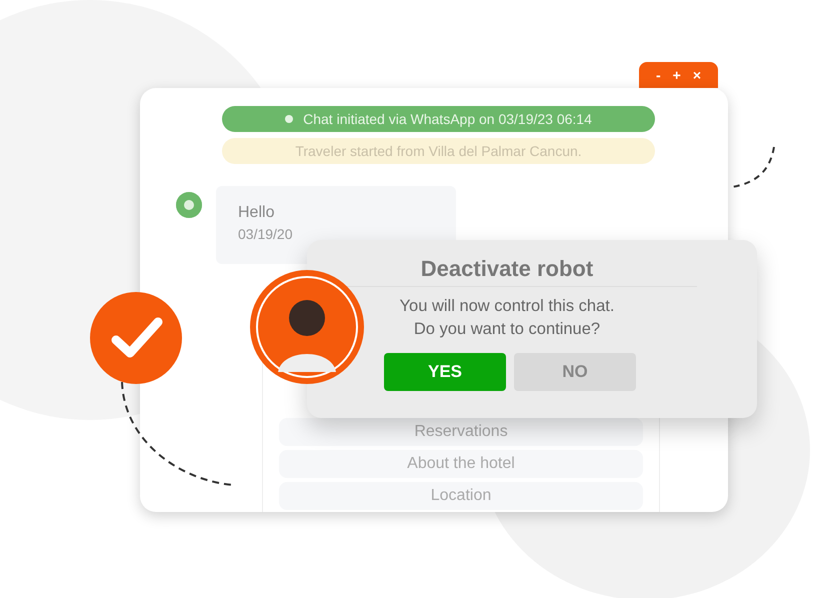 The width and height of the screenshot is (840, 598). Describe the element at coordinates (575, 372) in the screenshot. I see `dialog-button: NO` at that location.